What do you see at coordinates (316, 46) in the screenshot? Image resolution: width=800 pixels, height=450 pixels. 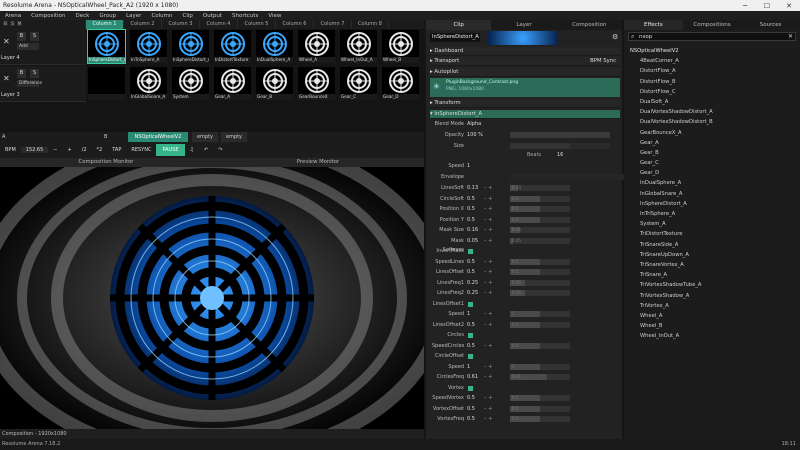 I see `clip-cell: Wheel_A` at bounding box center [316, 46].